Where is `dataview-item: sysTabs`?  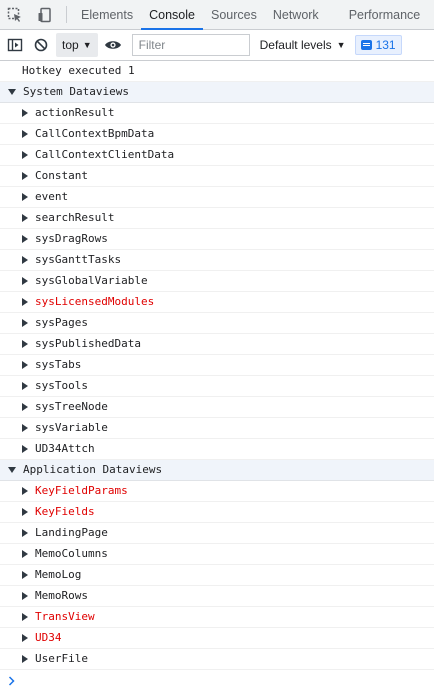
dataview-item: sysTabs is located at coordinates (217, 365).